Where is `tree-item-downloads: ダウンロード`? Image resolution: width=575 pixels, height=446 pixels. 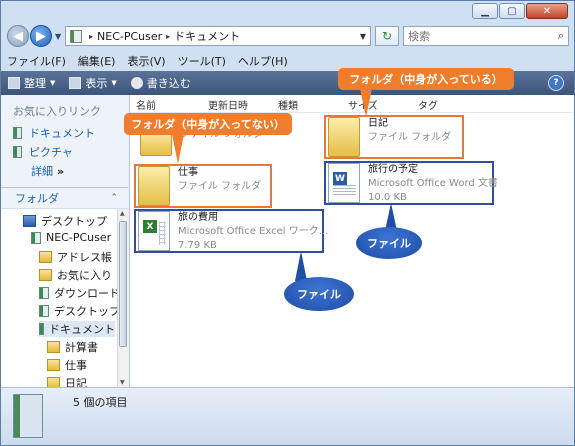 tree-item-downloads: ダウンロード is located at coordinates (78, 293).